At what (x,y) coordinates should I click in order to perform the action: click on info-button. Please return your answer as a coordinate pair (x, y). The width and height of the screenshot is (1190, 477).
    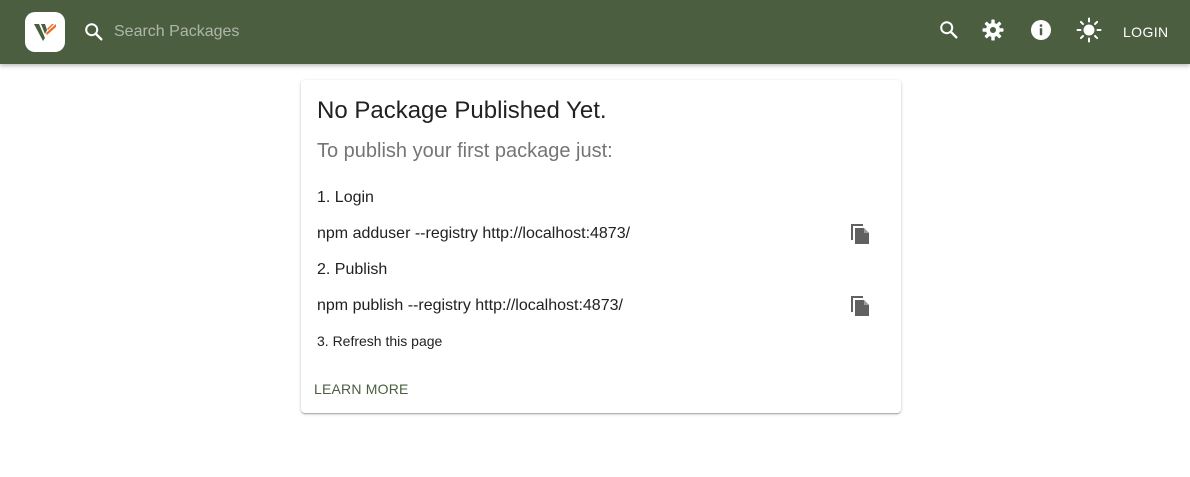
    Looking at the image, I should click on (1041, 32).